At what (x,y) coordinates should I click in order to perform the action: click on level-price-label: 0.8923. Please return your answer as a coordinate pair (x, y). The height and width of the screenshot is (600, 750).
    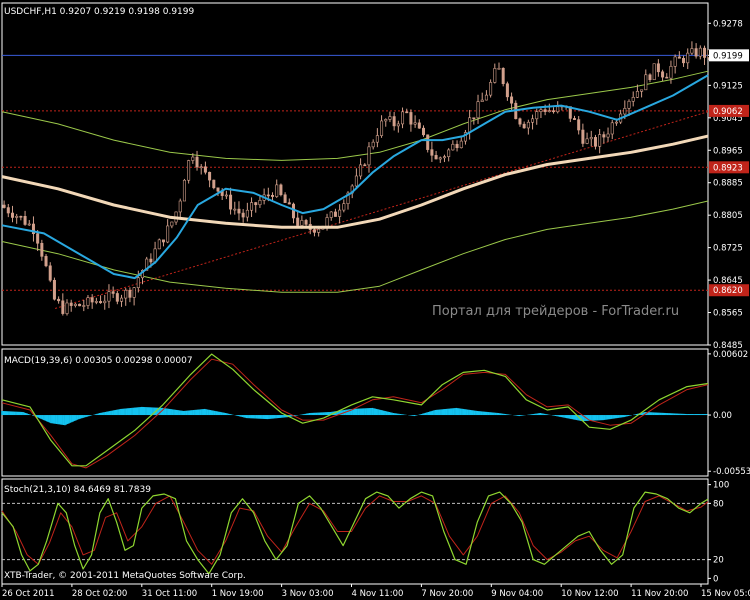
    Looking at the image, I should click on (728, 168).